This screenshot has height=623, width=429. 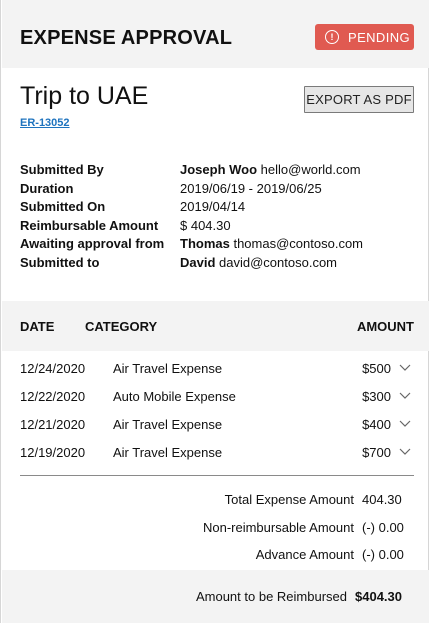 What do you see at coordinates (37, 326) in the screenshot?
I see `column-header-date: DATE` at bounding box center [37, 326].